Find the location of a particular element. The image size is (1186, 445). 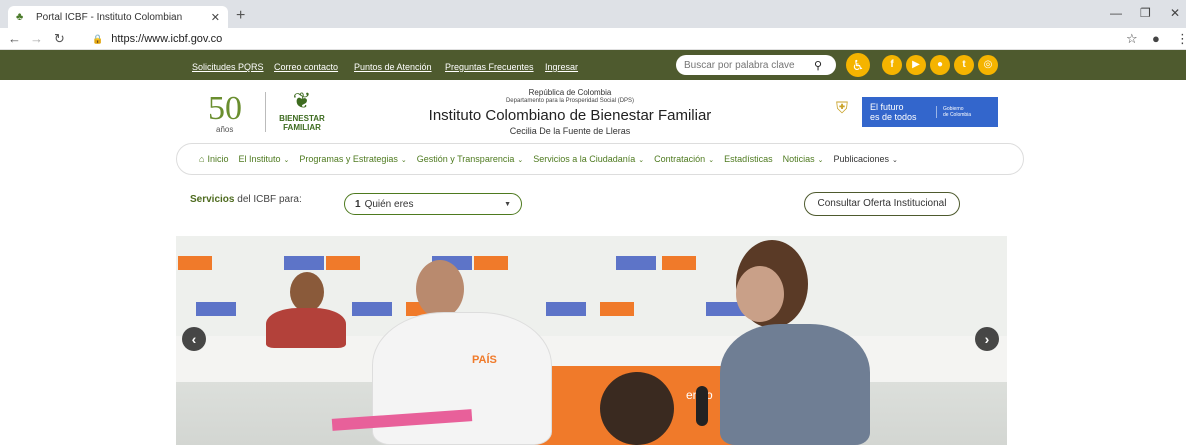

director-name: Cecilia De la Fuente de Lleras is located at coordinates (570, 131).